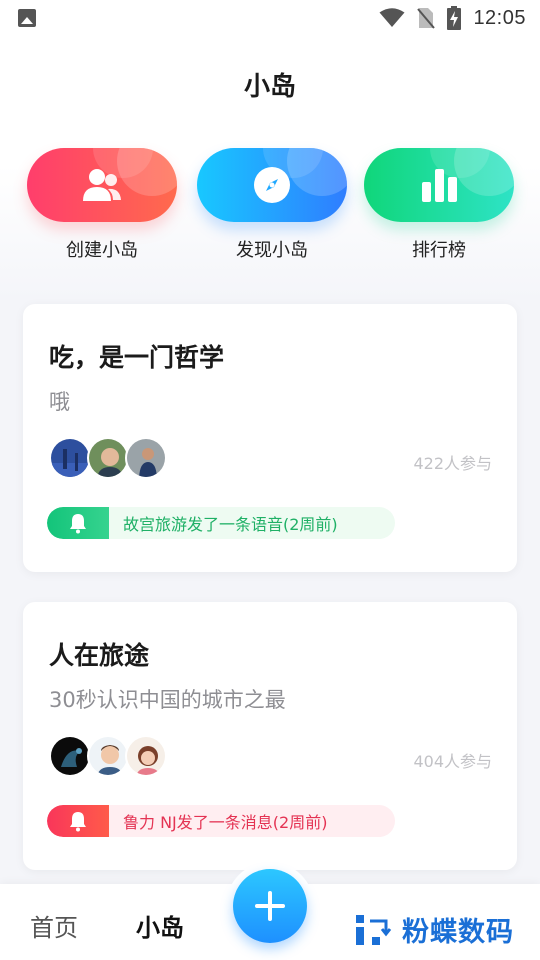 Image resolution: width=540 pixels, height=960 pixels. Describe the element at coordinates (452, 463) in the screenshot. I see `participant-count: 422人参与` at that location.